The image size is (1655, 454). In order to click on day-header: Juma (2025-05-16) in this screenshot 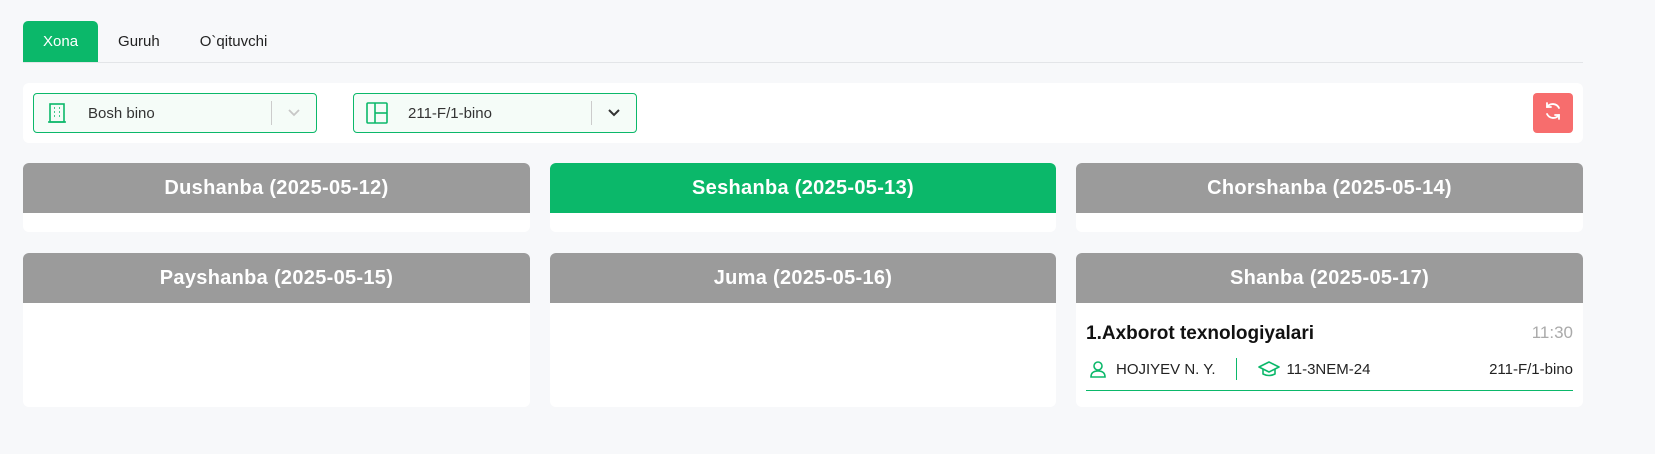, I will do `click(803, 278)`.